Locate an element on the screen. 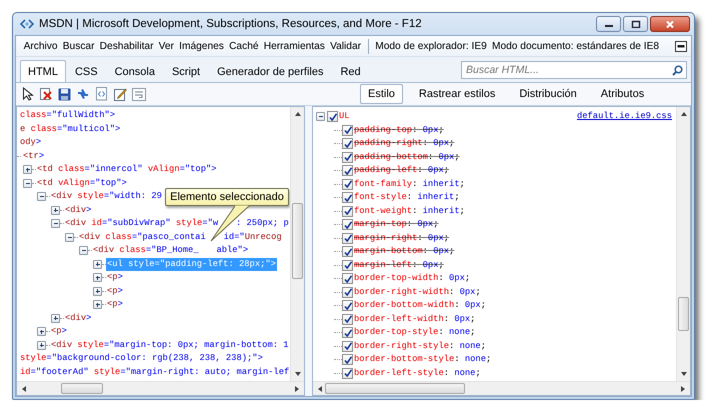  style-tab: Rastrear estilos is located at coordinates (457, 94).